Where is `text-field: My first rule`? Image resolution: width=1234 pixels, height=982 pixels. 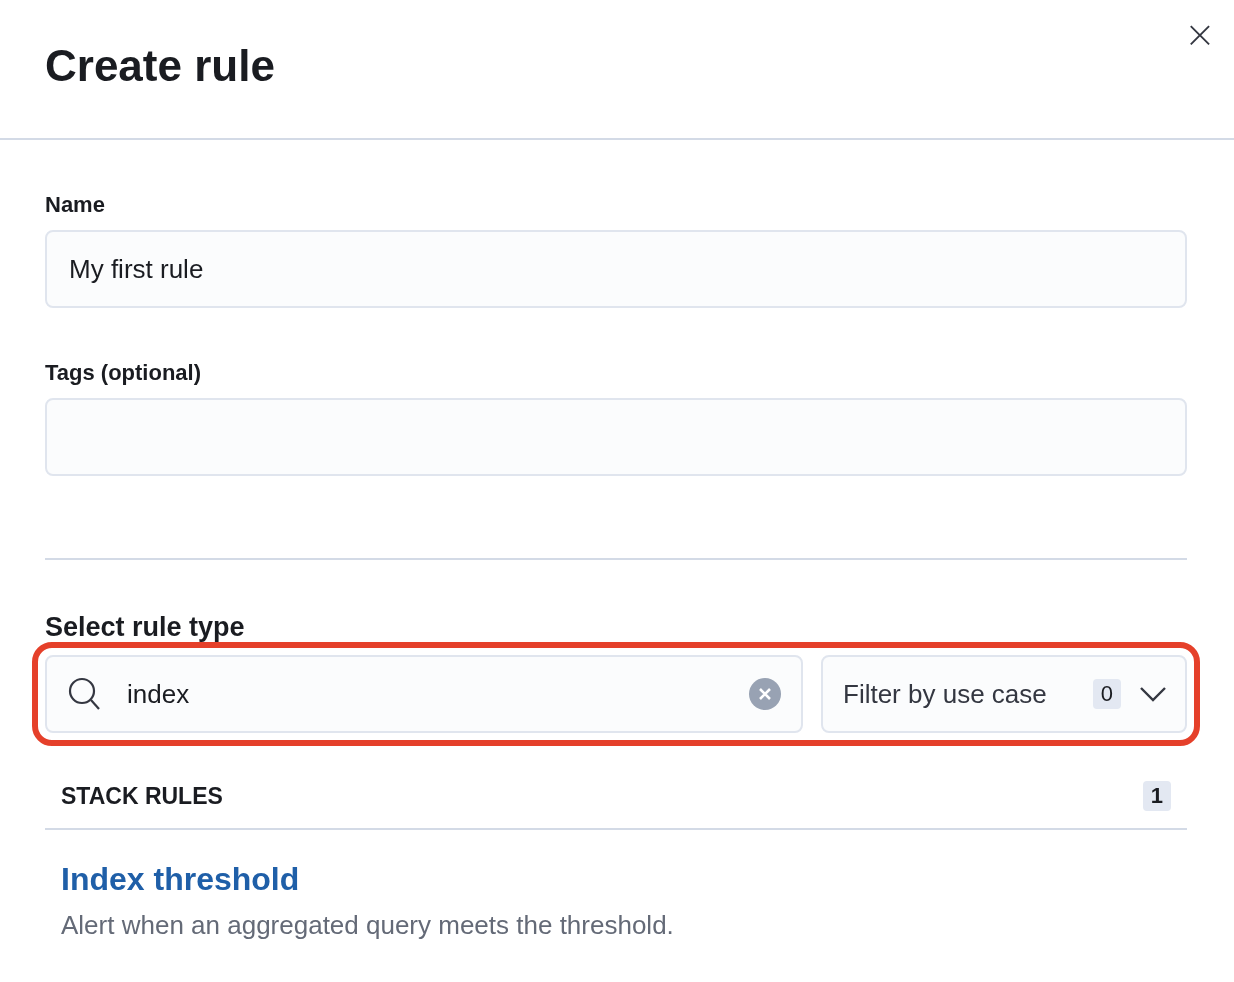 text-field: My first rule is located at coordinates (616, 269).